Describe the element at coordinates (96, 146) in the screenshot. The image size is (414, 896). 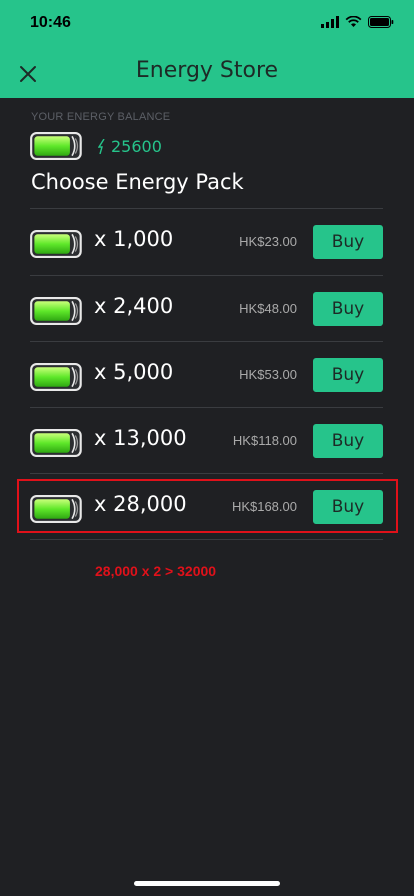
I see `balance-row: 25600` at that location.